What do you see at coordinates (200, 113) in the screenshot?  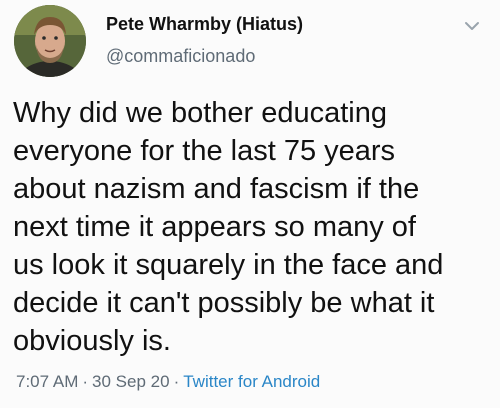 I see `tweet-text-line: Why did we bother educating` at bounding box center [200, 113].